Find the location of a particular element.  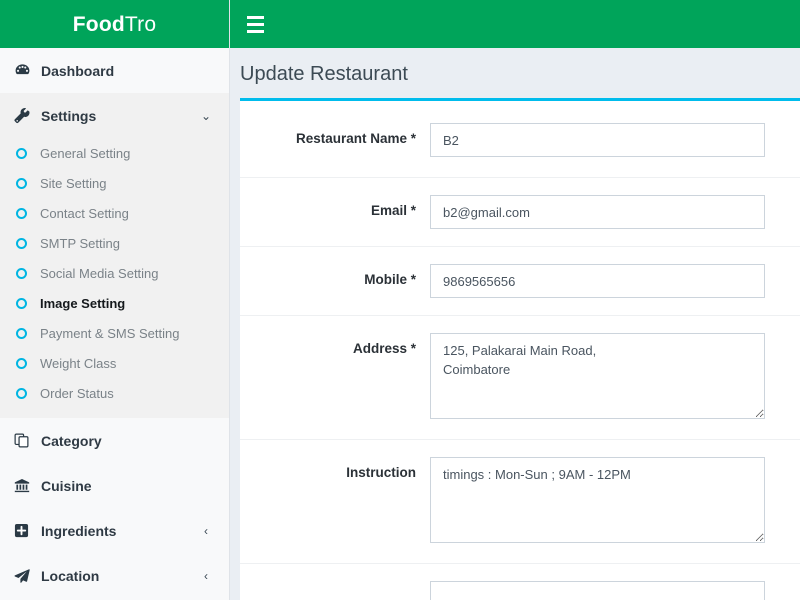

sidebar-item-settings: Settings ⌄ is located at coordinates (114, 115).